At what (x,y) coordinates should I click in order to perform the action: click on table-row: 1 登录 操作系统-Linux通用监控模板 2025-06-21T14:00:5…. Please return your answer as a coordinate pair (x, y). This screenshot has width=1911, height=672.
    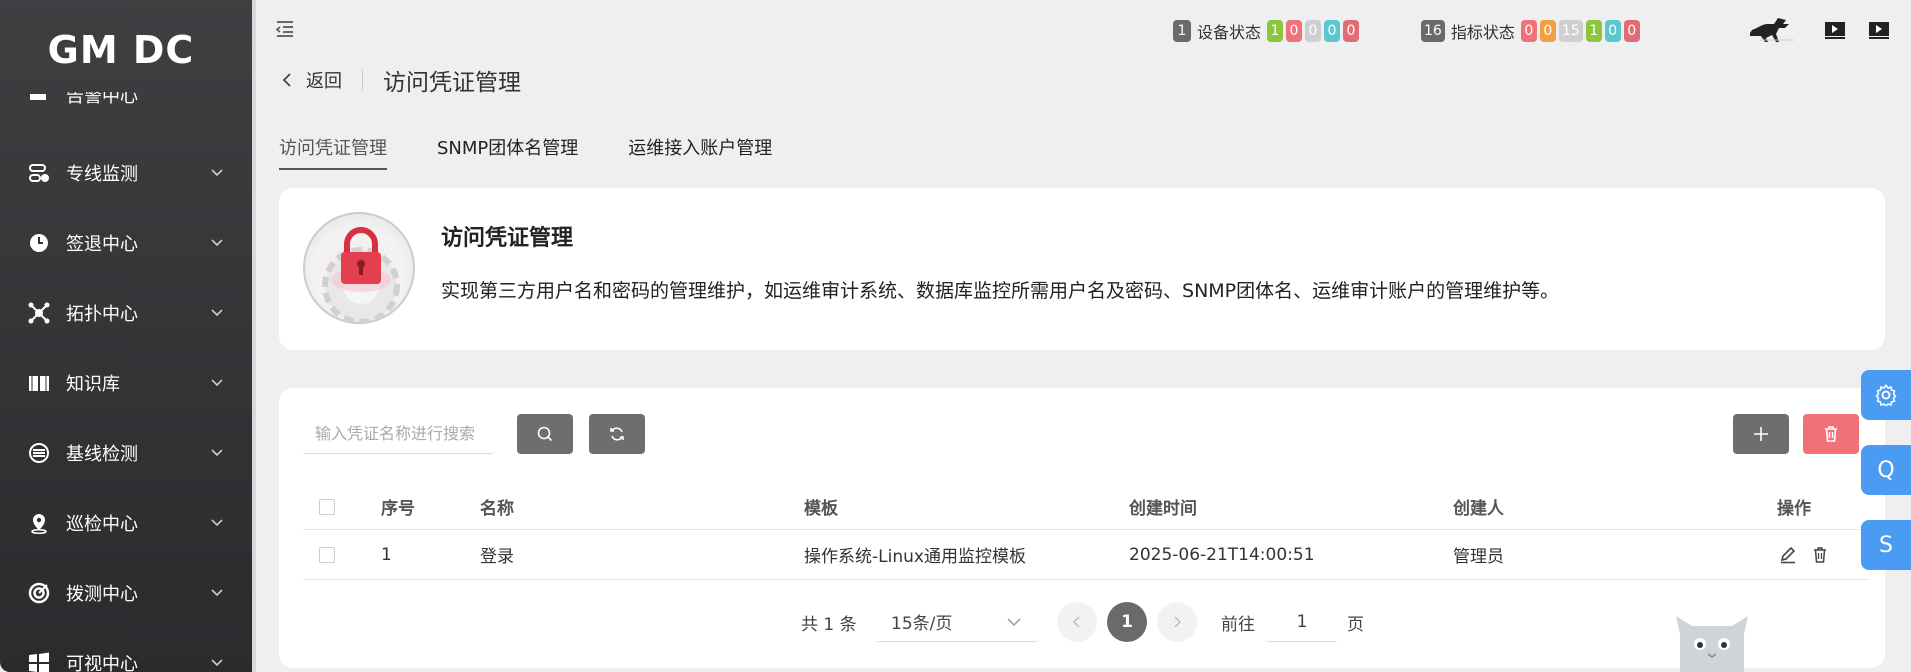
    Looking at the image, I should click on (1086, 555).